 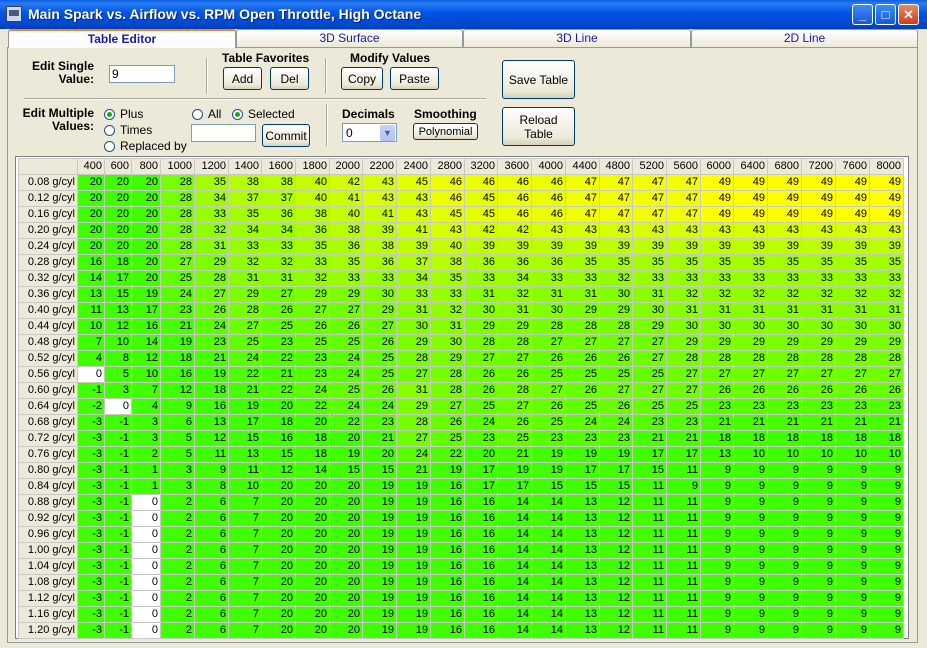 I want to click on tab-3d-line: 3D Line, so click(x=577, y=38).